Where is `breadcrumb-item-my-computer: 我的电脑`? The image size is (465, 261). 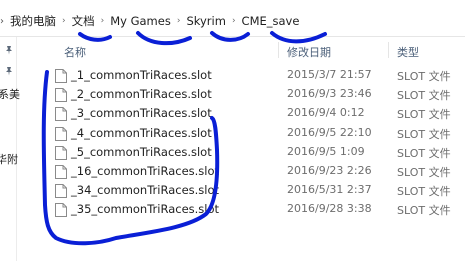
breadcrumb-item-my-computer: 我的电脑 is located at coordinates (33, 21).